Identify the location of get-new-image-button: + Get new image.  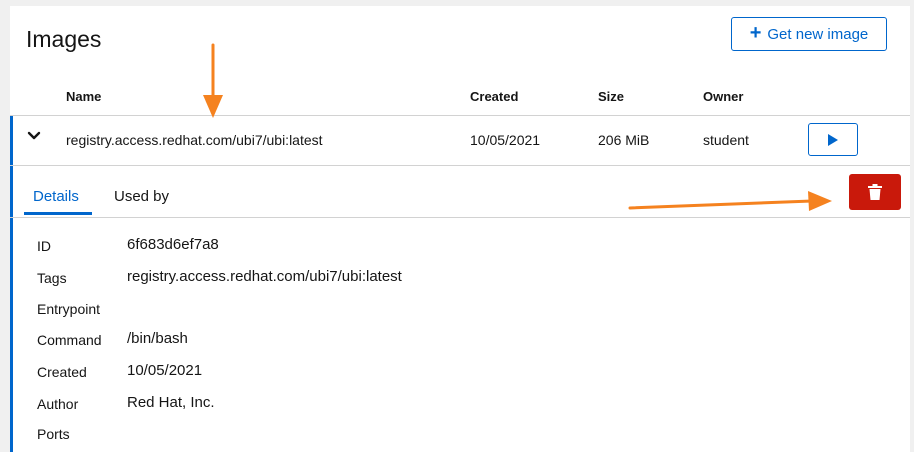
(809, 34).